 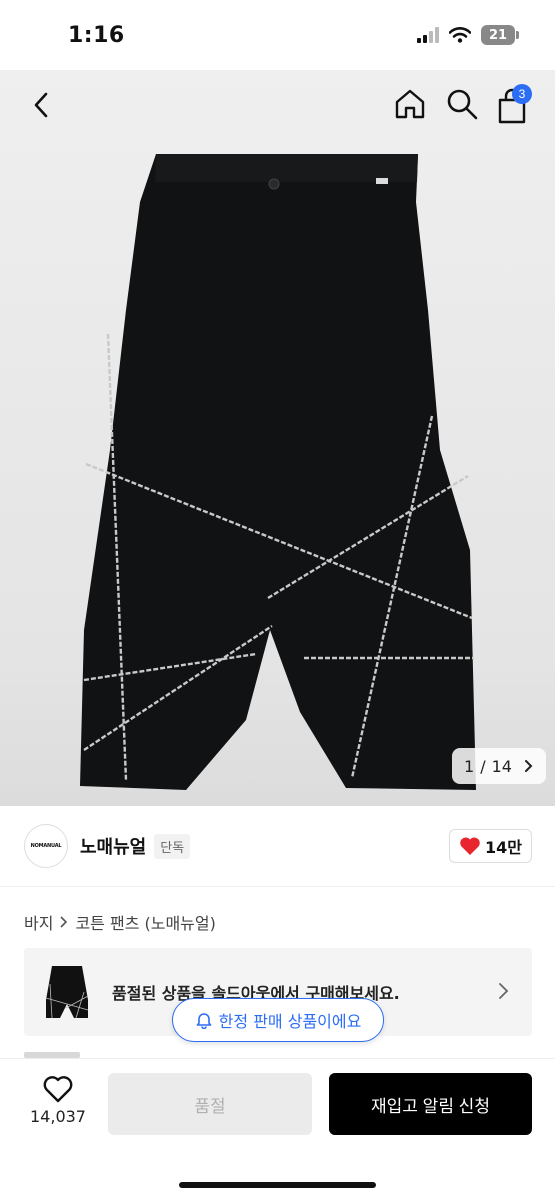 What do you see at coordinates (145, 923) in the screenshot?
I see `breadcrumb-product: 코튼 팬츠 (노매뉴얼)` at bounding box center [145, 923].